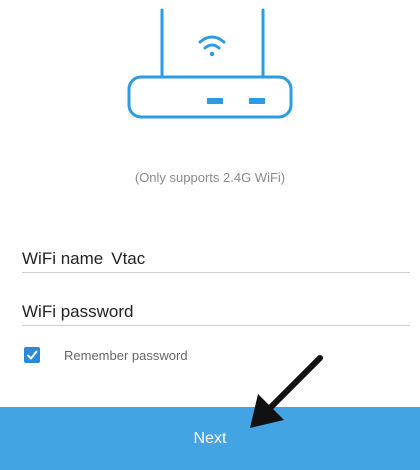 This screenshot has width=420, height=470. I want to click on next-button-label: Next, so click(210, 438).